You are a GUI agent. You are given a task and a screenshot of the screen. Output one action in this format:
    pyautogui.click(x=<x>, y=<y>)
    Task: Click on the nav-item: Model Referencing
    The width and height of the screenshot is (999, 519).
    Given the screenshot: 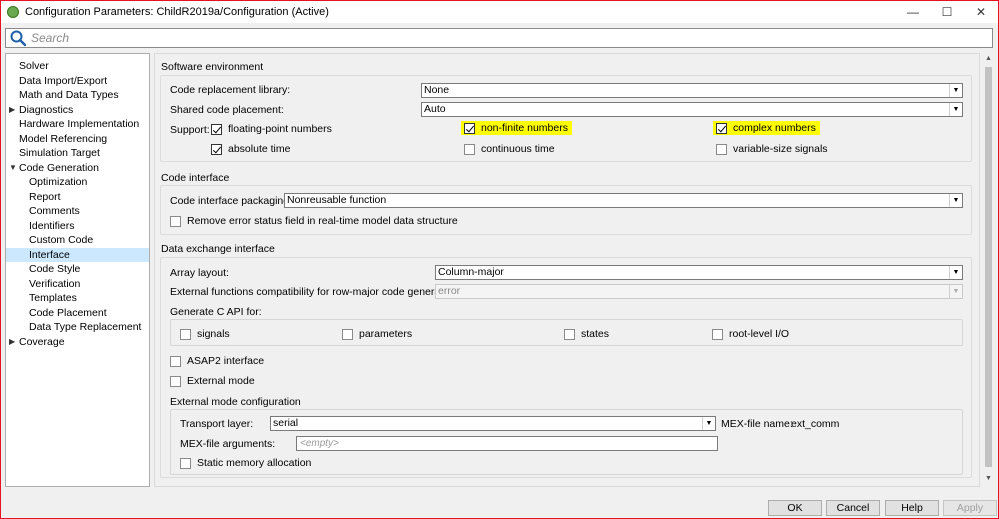 What is the action you would take?
    pyautogui.click(x=77, y=139)
    